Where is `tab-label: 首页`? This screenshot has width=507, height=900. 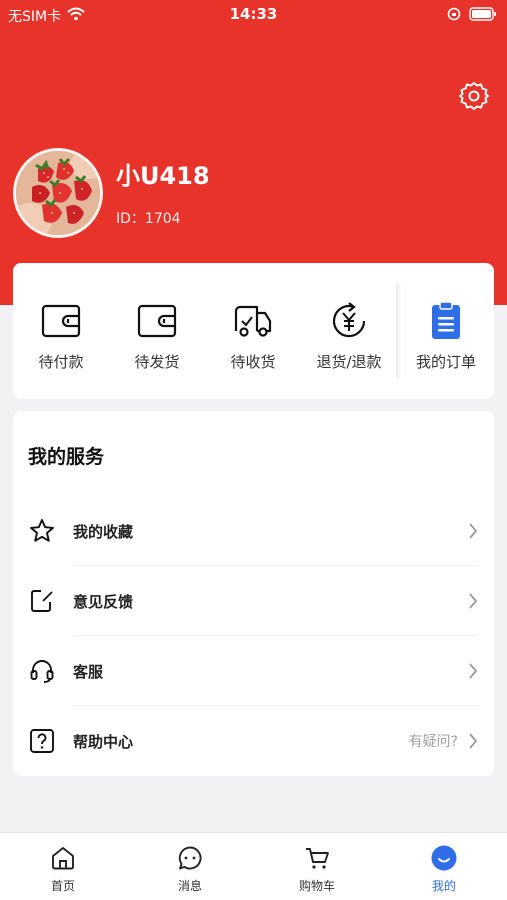 tab-label: 首页 is located at coordinates (62, 886).